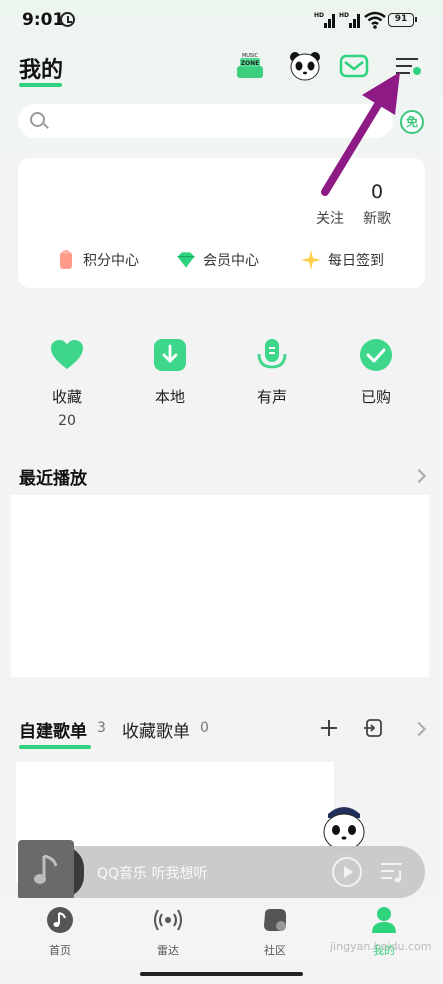  What do you see at coordinates (170, 372) in the screenshot?
I see `quick-local: 本地` at bounding box center [170, 372].